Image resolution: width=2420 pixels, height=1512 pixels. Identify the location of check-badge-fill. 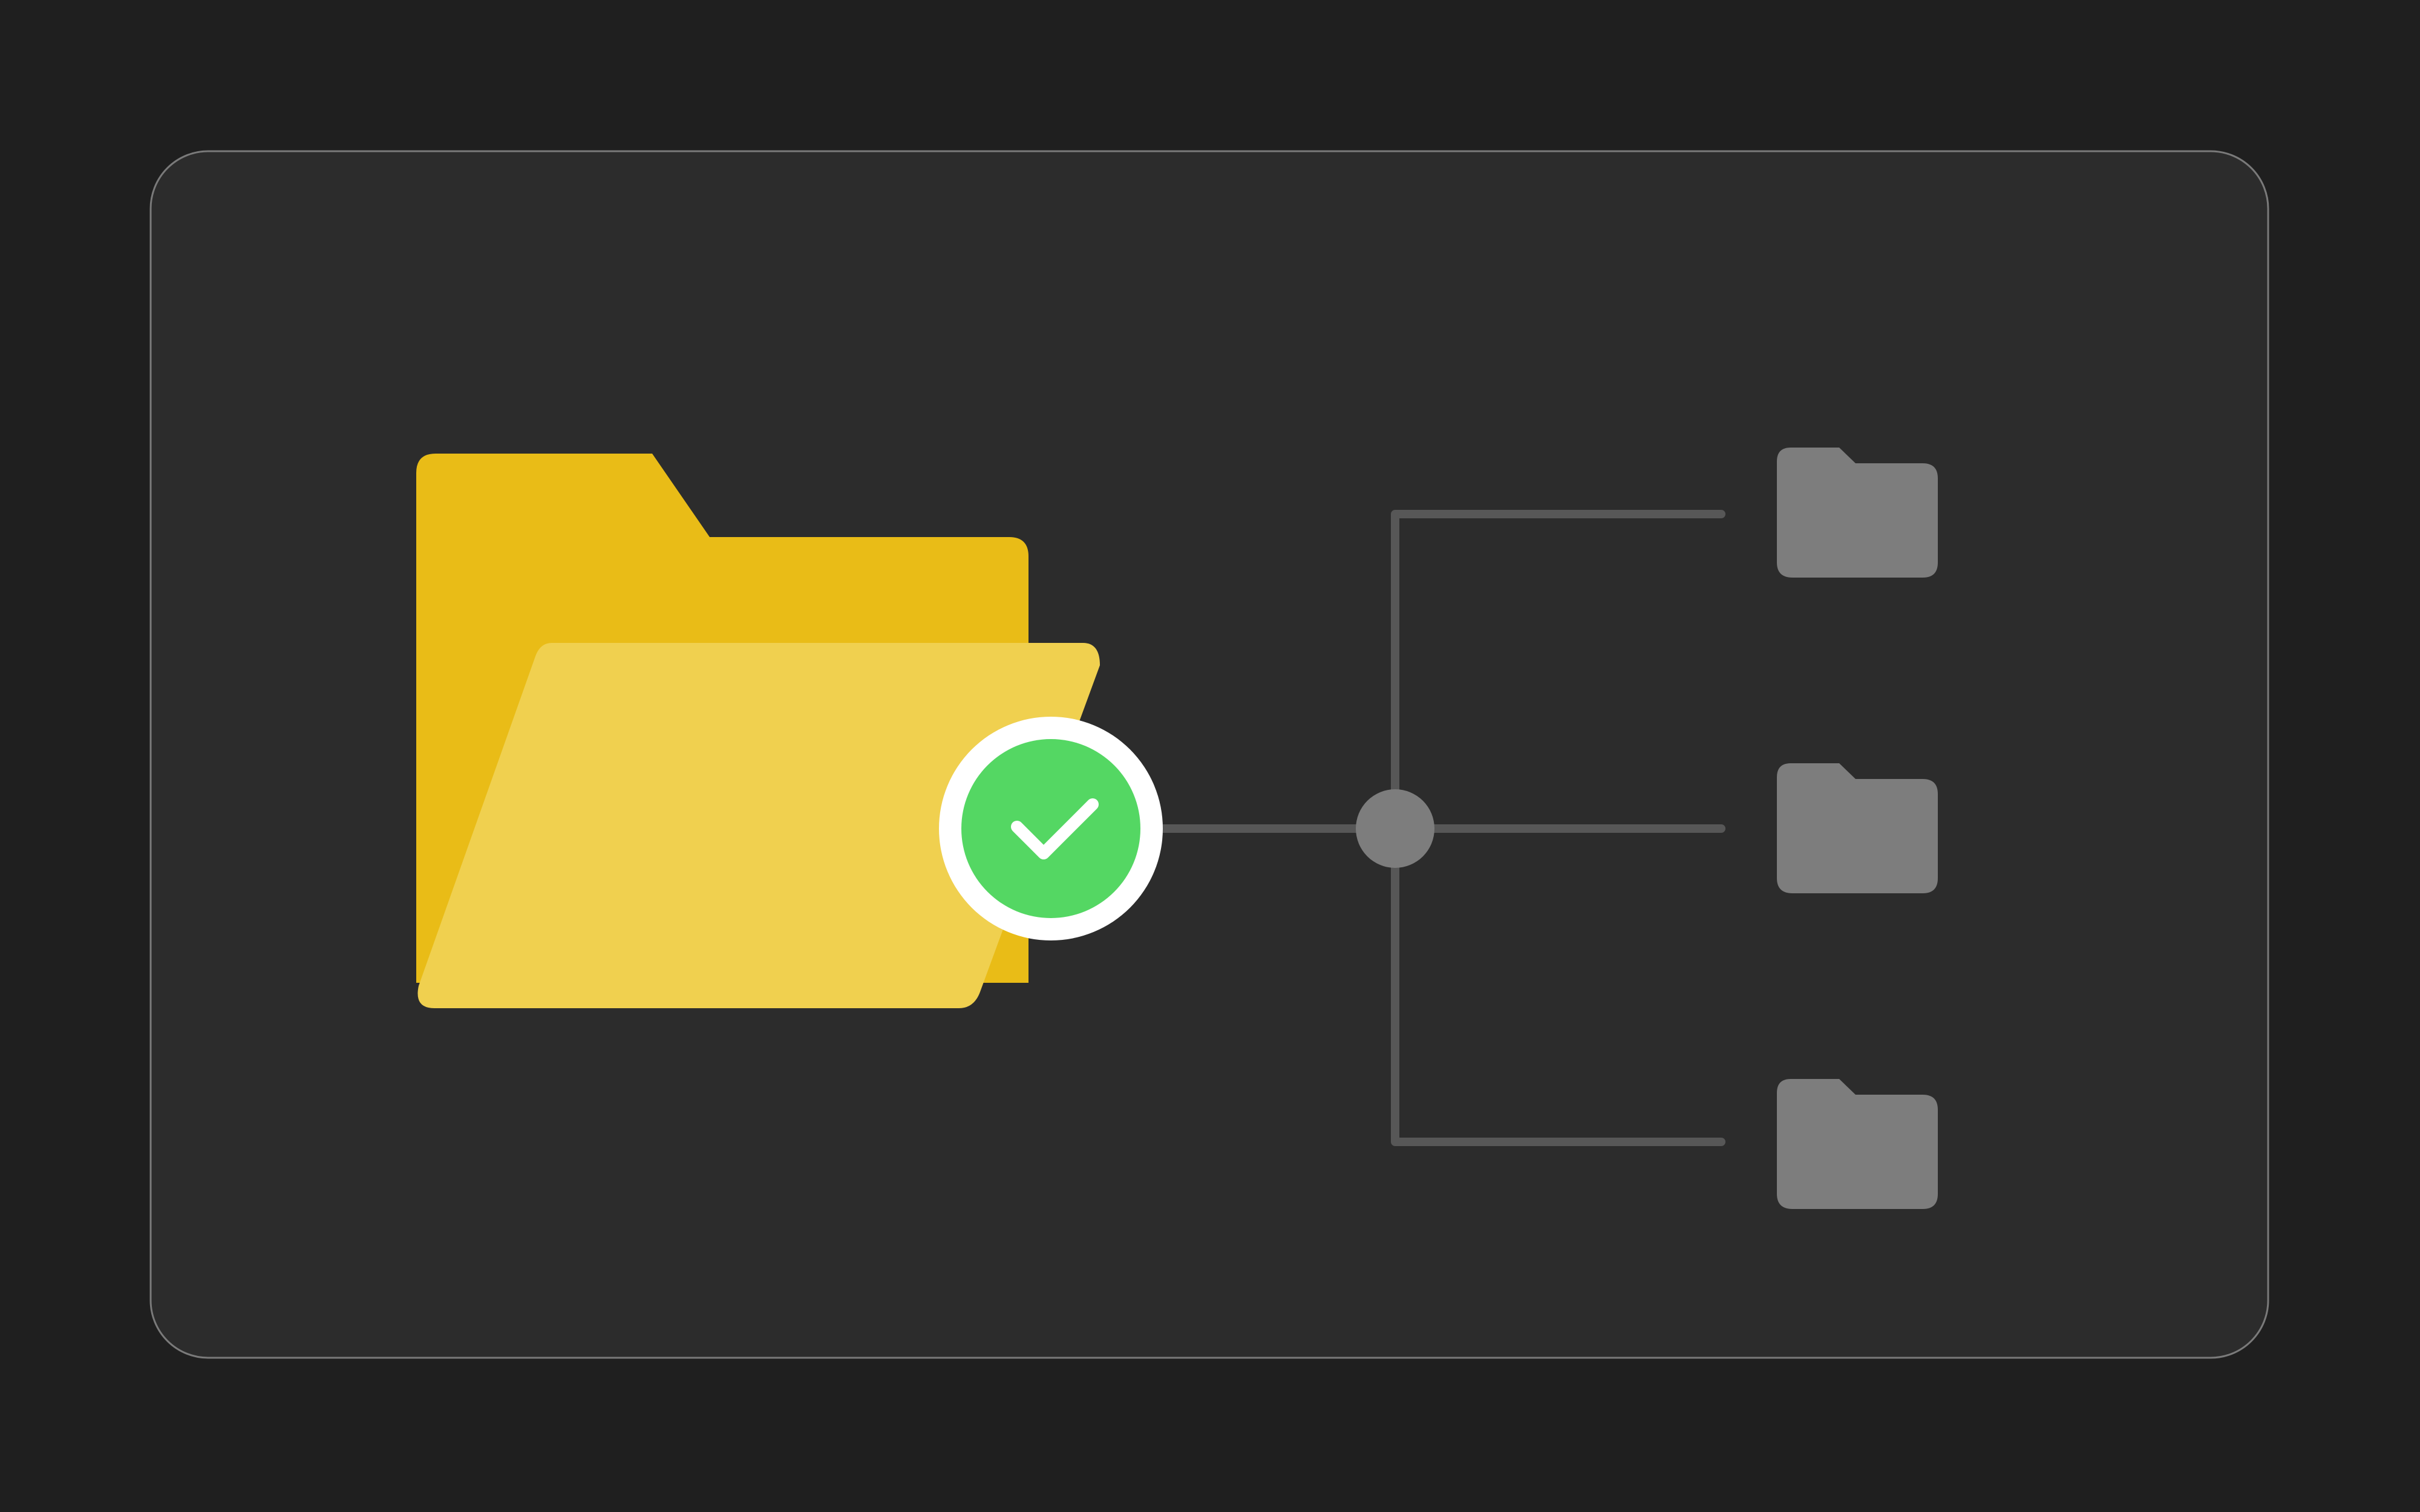
(1050, 828).